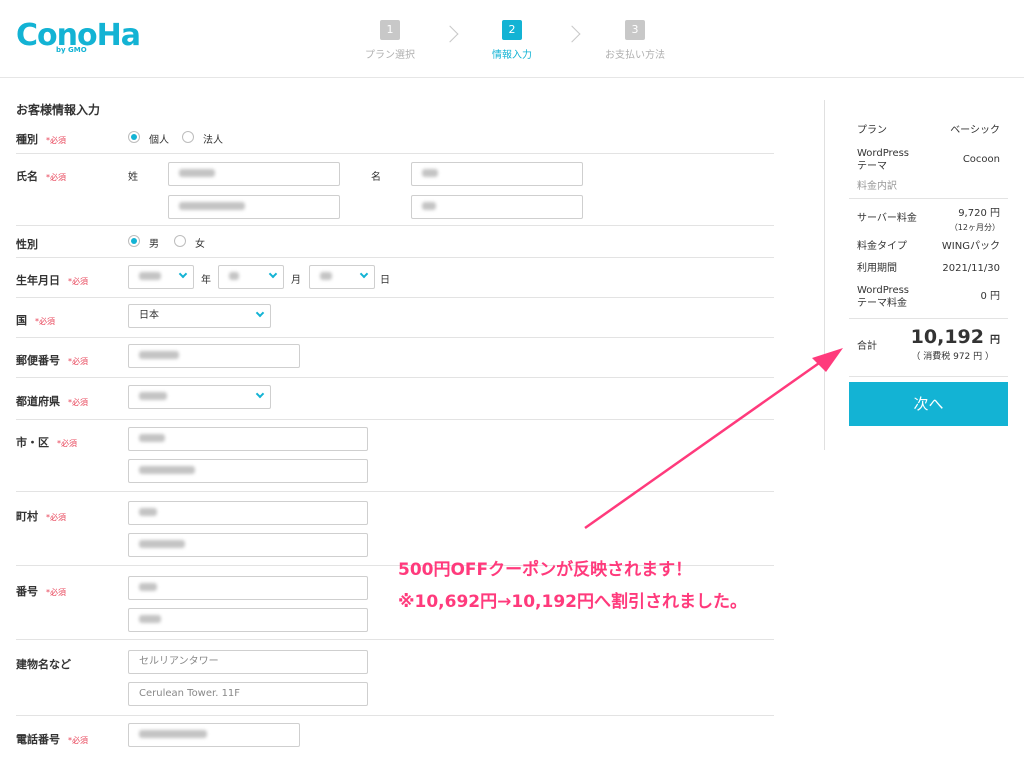 The image size is (1024, 781). I want to click on annotation-arrow-icon, so click(713, 439).